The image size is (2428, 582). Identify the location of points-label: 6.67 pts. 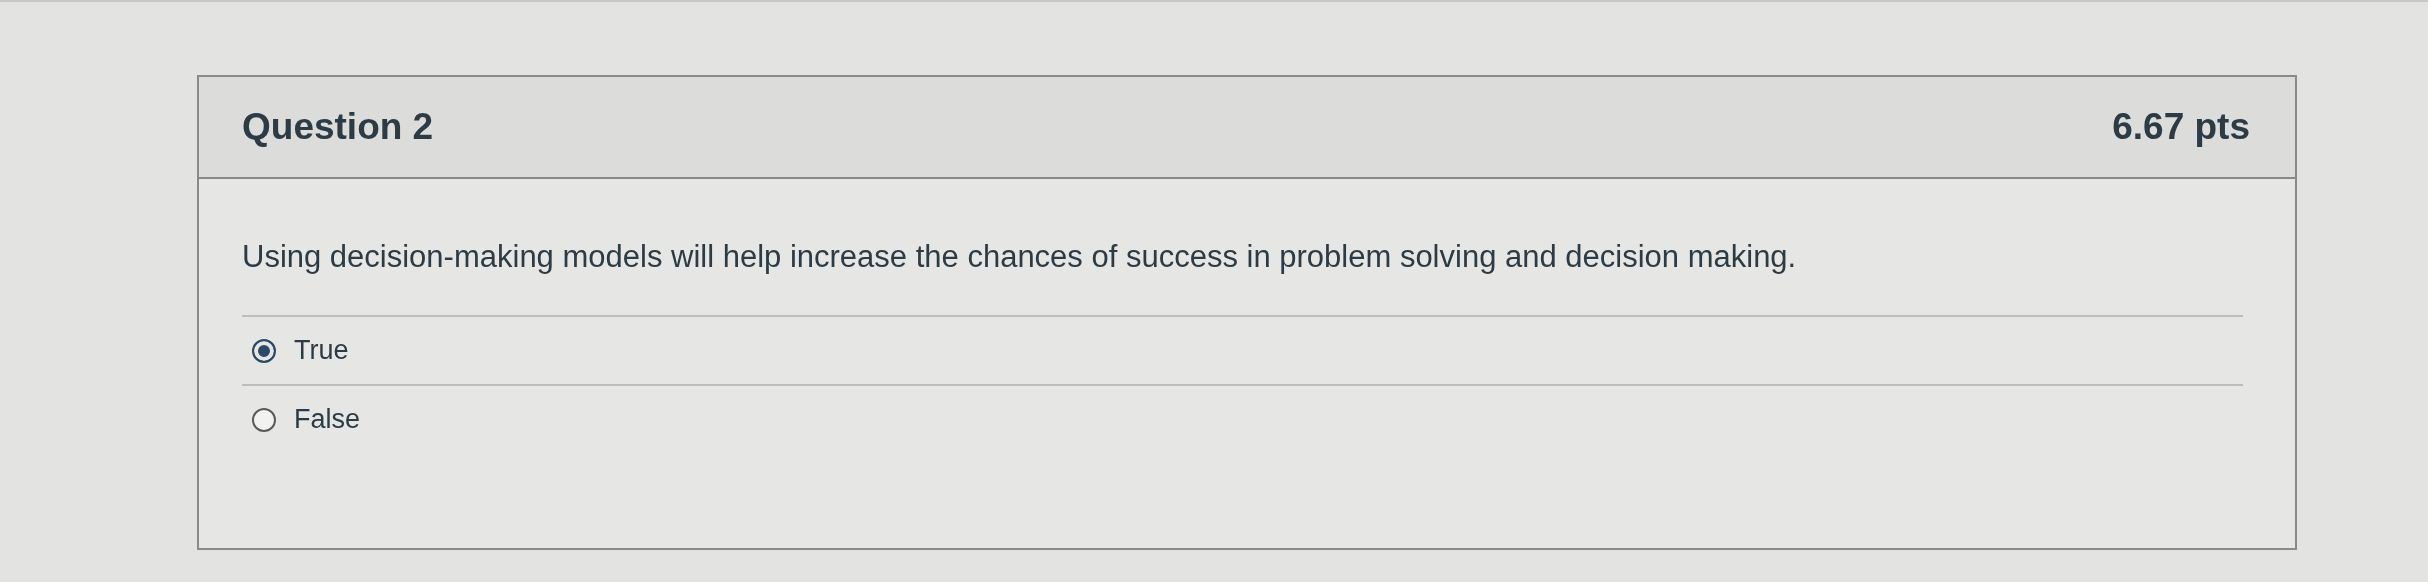
(2181, 127).